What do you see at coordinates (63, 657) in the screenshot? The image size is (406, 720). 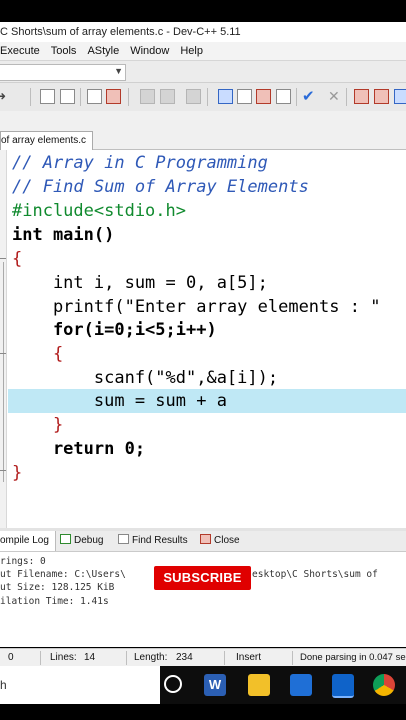 I see `status-lines-label: Lines:` at bounding box center [63, 657].